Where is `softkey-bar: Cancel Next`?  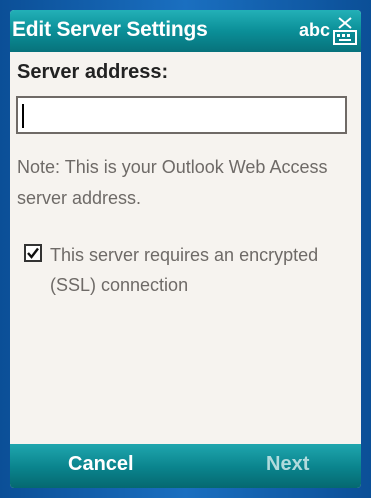
softkey-bar: Cancel Next is located at coordinates (185, 466).